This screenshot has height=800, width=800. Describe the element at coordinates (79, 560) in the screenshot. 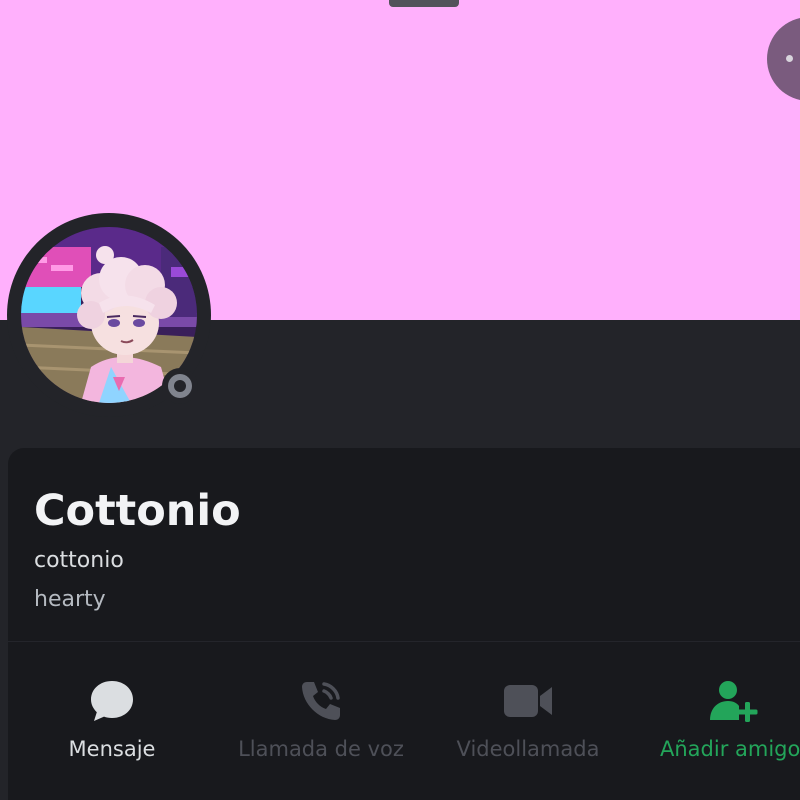

I see `username: cottonio` at that location.